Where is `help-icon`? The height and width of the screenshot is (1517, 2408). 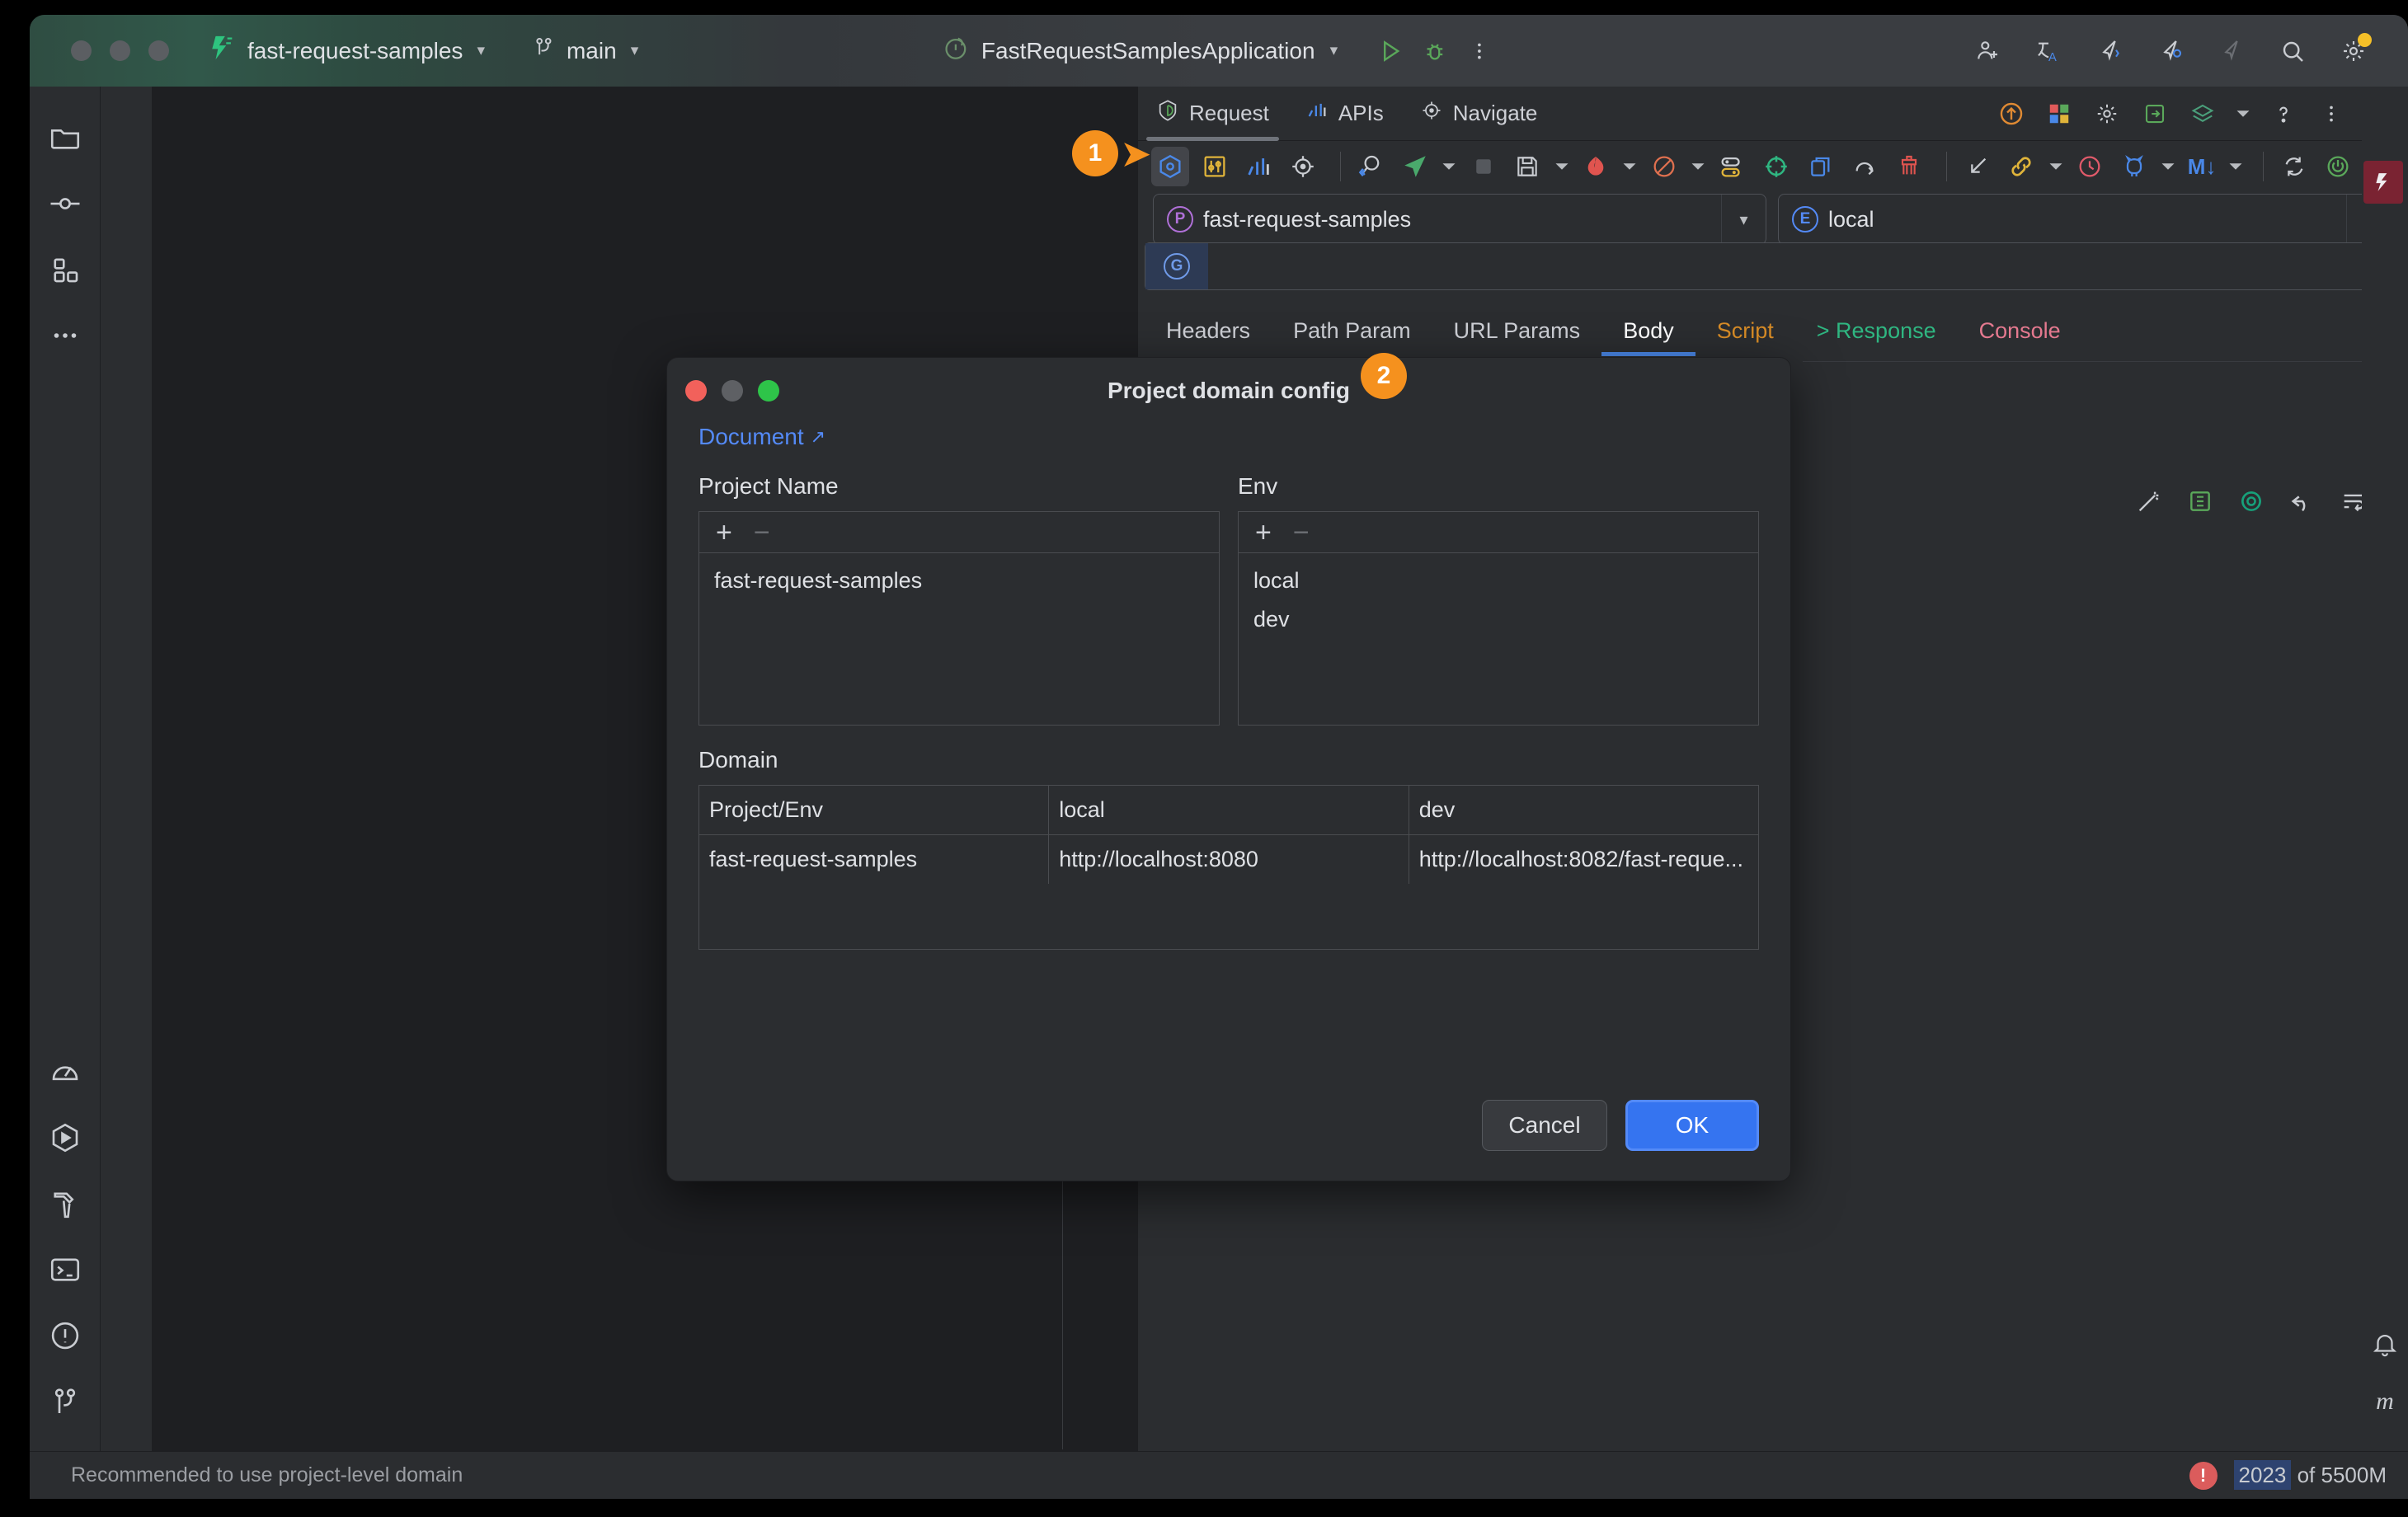
help-icon is located at coordinates (2284, 113).